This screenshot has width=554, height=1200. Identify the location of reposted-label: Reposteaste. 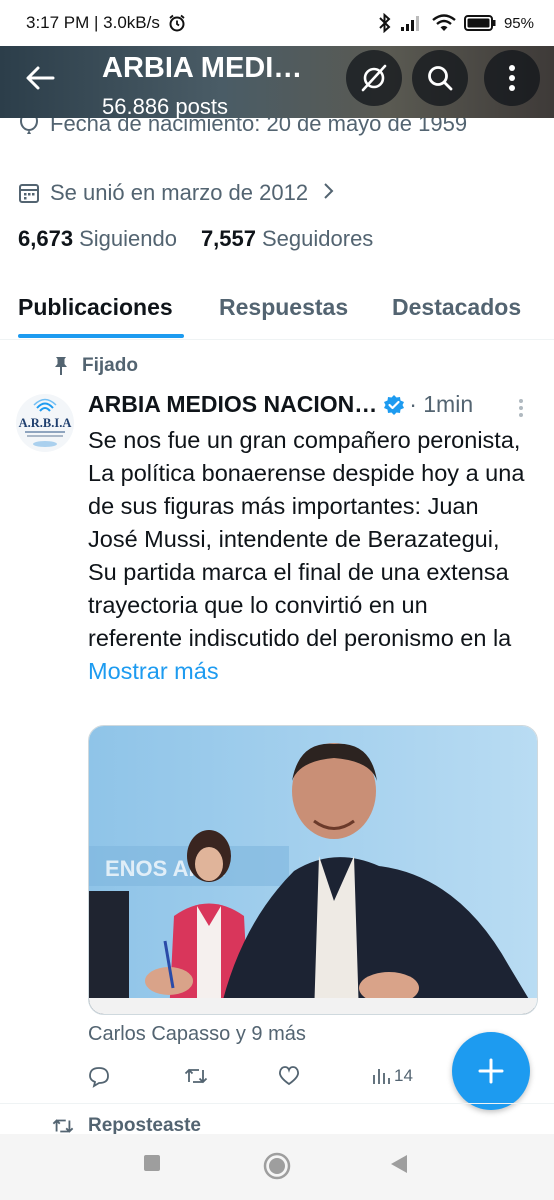
(126, 1126).